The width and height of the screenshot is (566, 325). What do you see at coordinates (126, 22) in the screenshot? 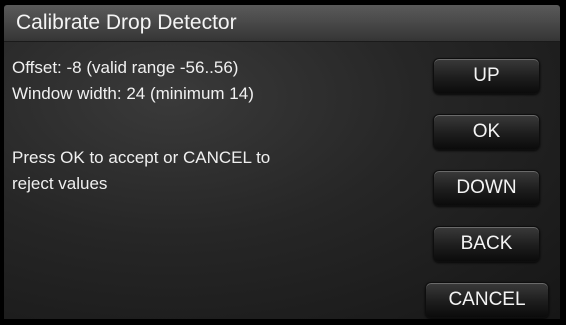
I see `screen-title: Calibrate Drop Detector` at bounding box center [126, 22].